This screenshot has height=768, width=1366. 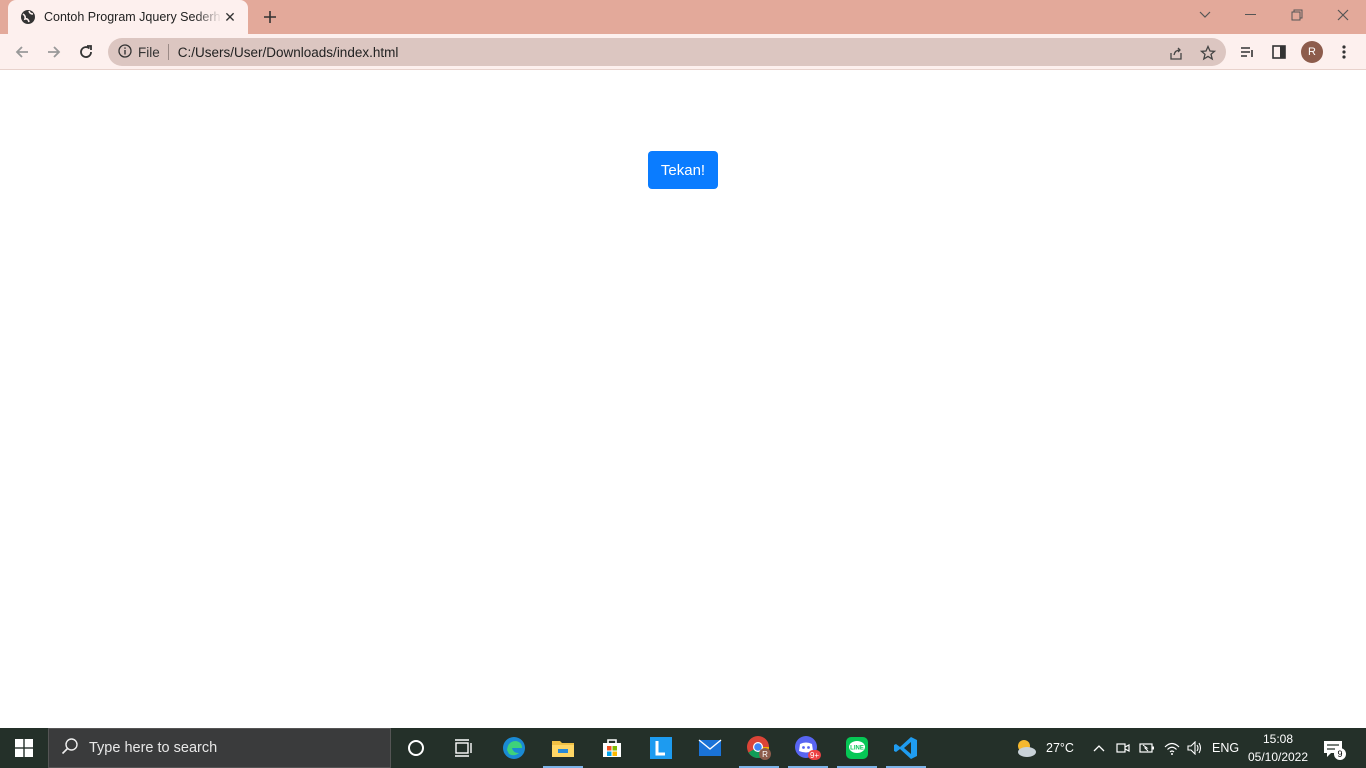 I want to click on close-window-button, so click(x=1343, y=15).